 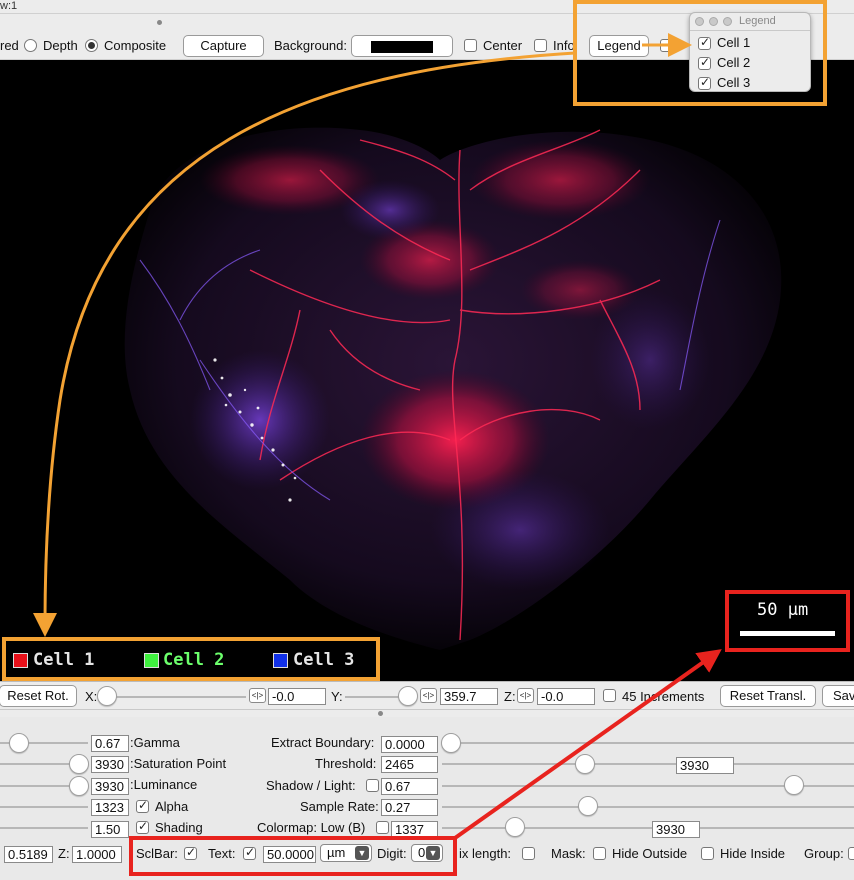 What do you see at coordinates (510, 696) in the screenshot?
I see `z-rotation-label: Z:` at bounding box center [510, 696].